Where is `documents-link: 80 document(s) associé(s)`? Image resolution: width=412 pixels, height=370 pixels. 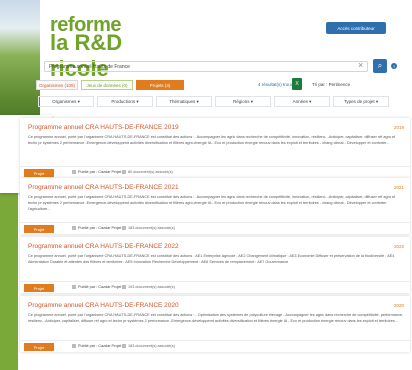 documents-link: 80 document(s) associé(s) is located at coordinates (147, 172).